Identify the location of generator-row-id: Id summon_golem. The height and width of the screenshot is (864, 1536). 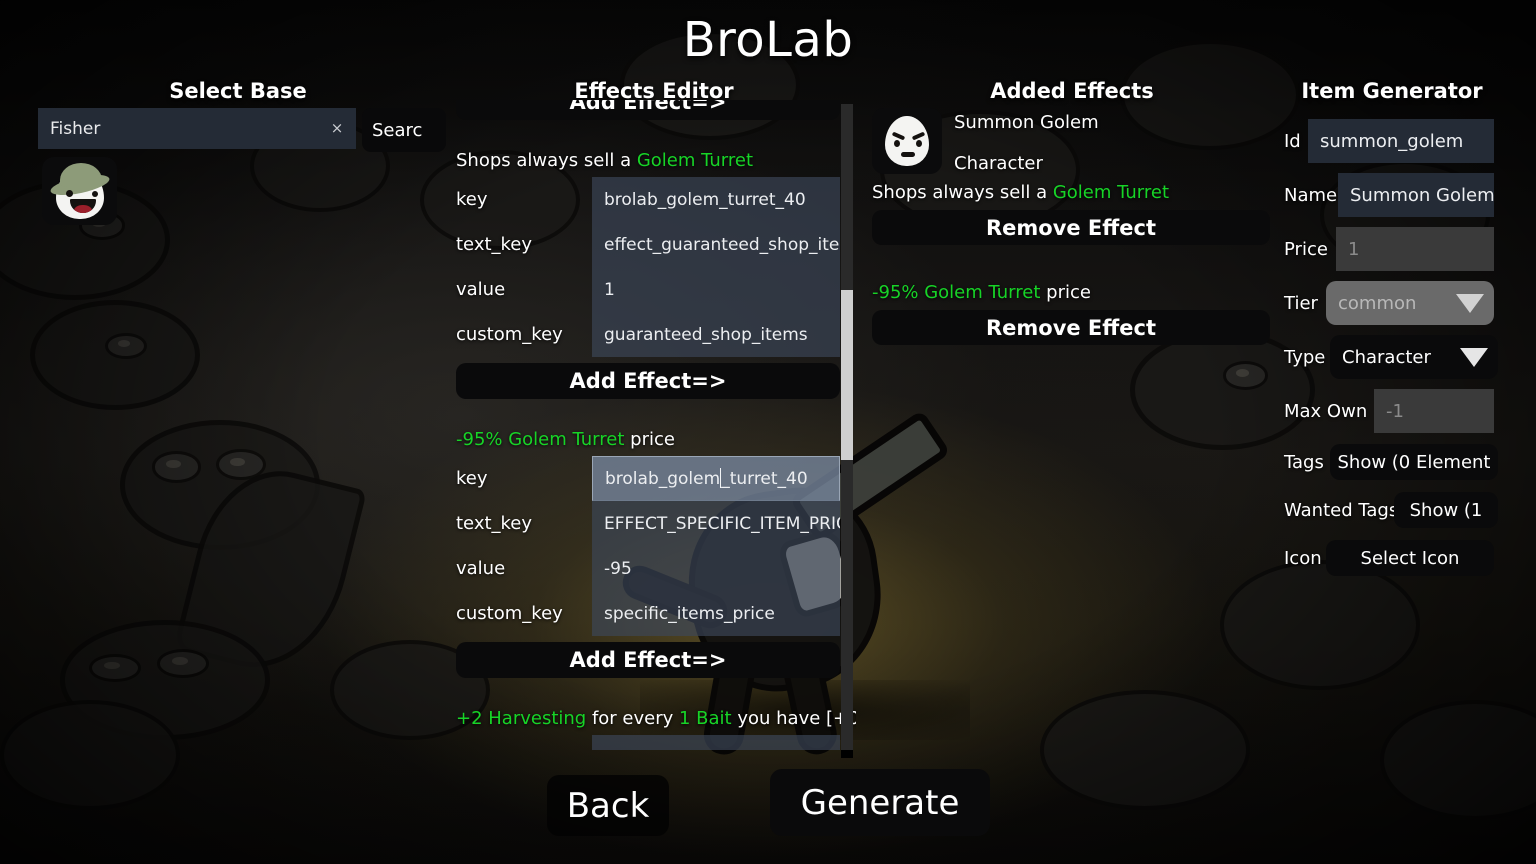
(1391, 141).